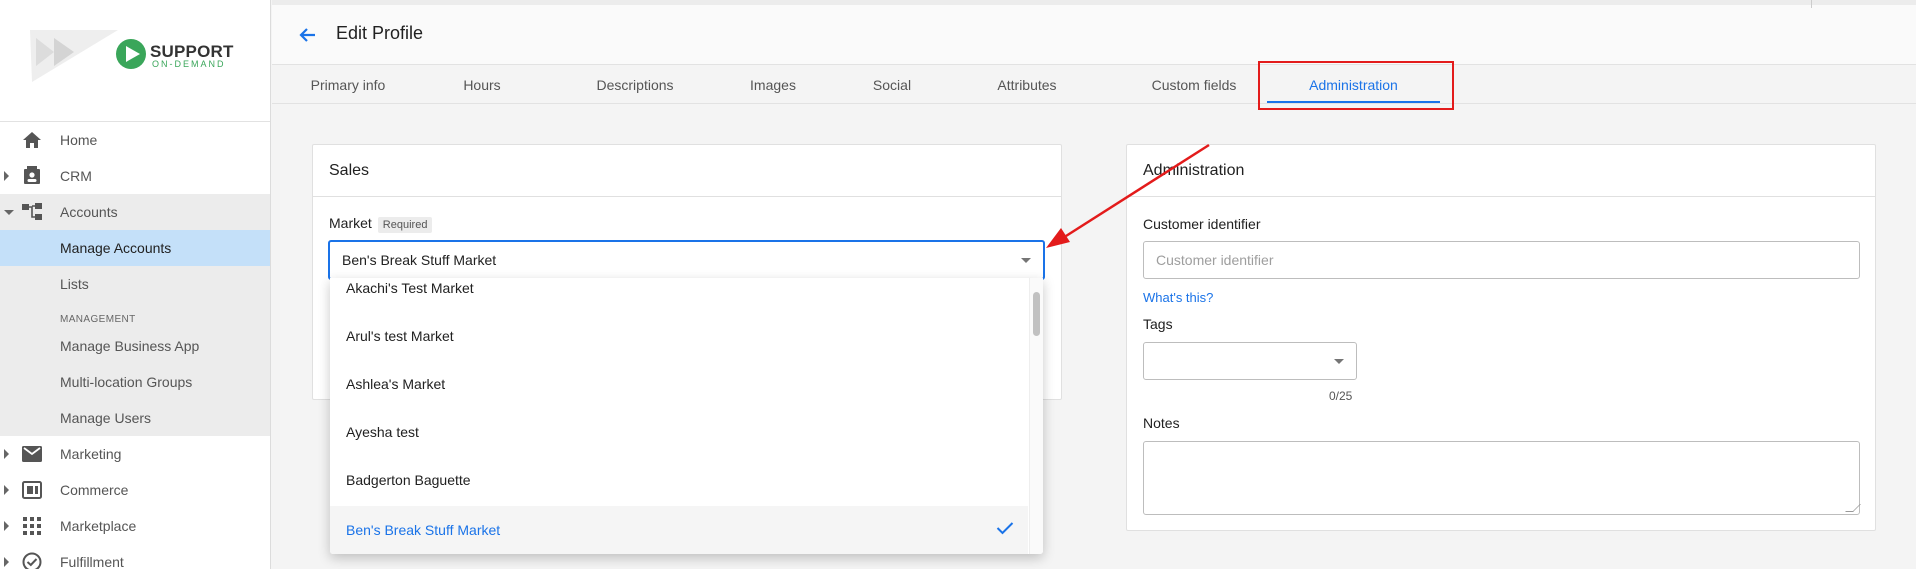  I want to click on sidebar-item-home: Home, so click(135, 140).